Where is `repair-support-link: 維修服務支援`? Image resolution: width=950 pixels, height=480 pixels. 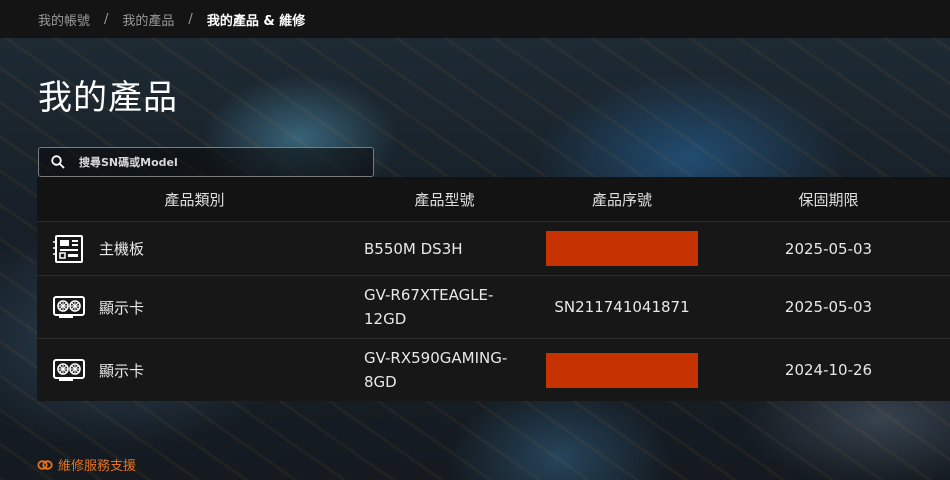
repair-support-link: 維修服務支援 is located at coordinates (86, 464).